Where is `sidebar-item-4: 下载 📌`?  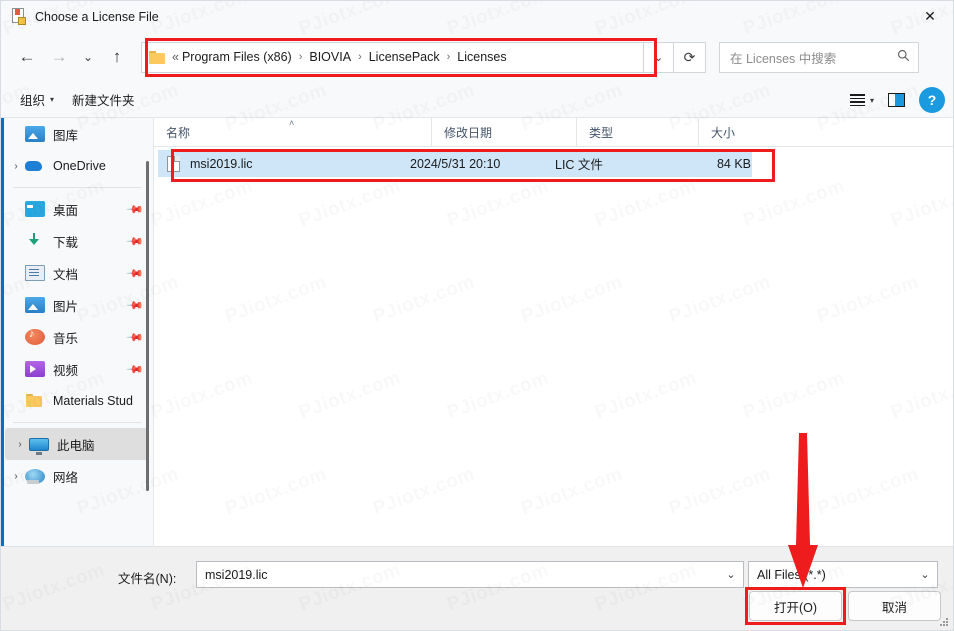 sidebar-item-4: 下载 📌 is located at coordinates (77, 241).